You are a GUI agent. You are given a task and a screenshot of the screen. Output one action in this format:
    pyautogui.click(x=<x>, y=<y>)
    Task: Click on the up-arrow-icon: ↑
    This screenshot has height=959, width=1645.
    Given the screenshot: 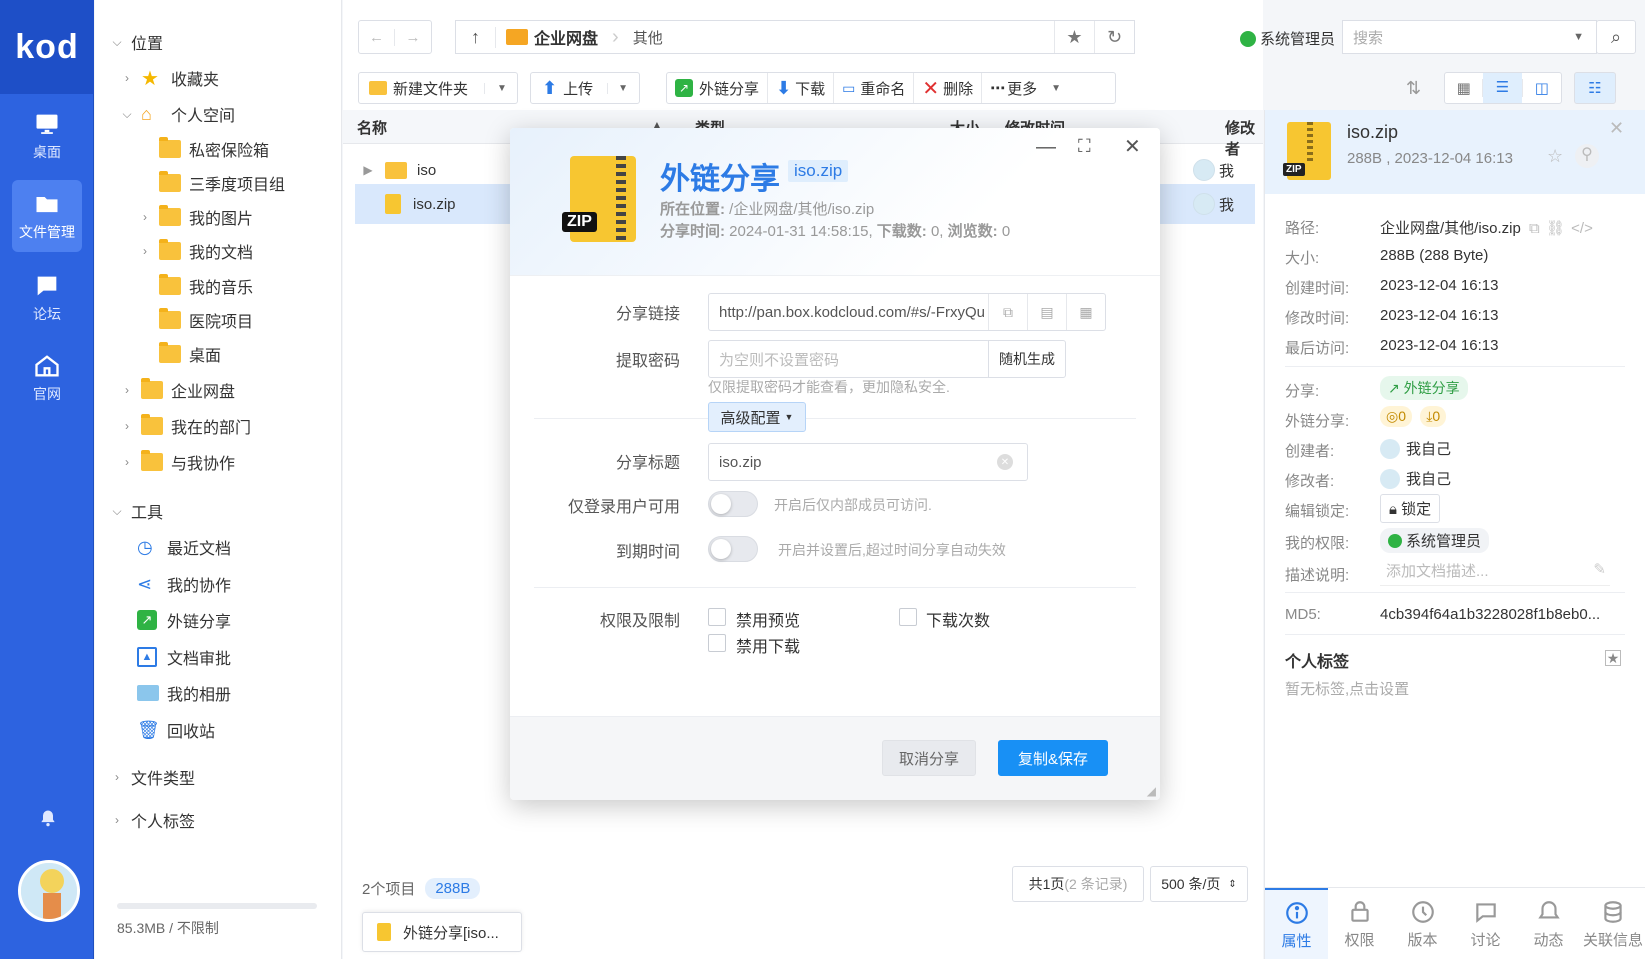 What is the action you would take?
    pyautogui.click(x=476, y=37)
    